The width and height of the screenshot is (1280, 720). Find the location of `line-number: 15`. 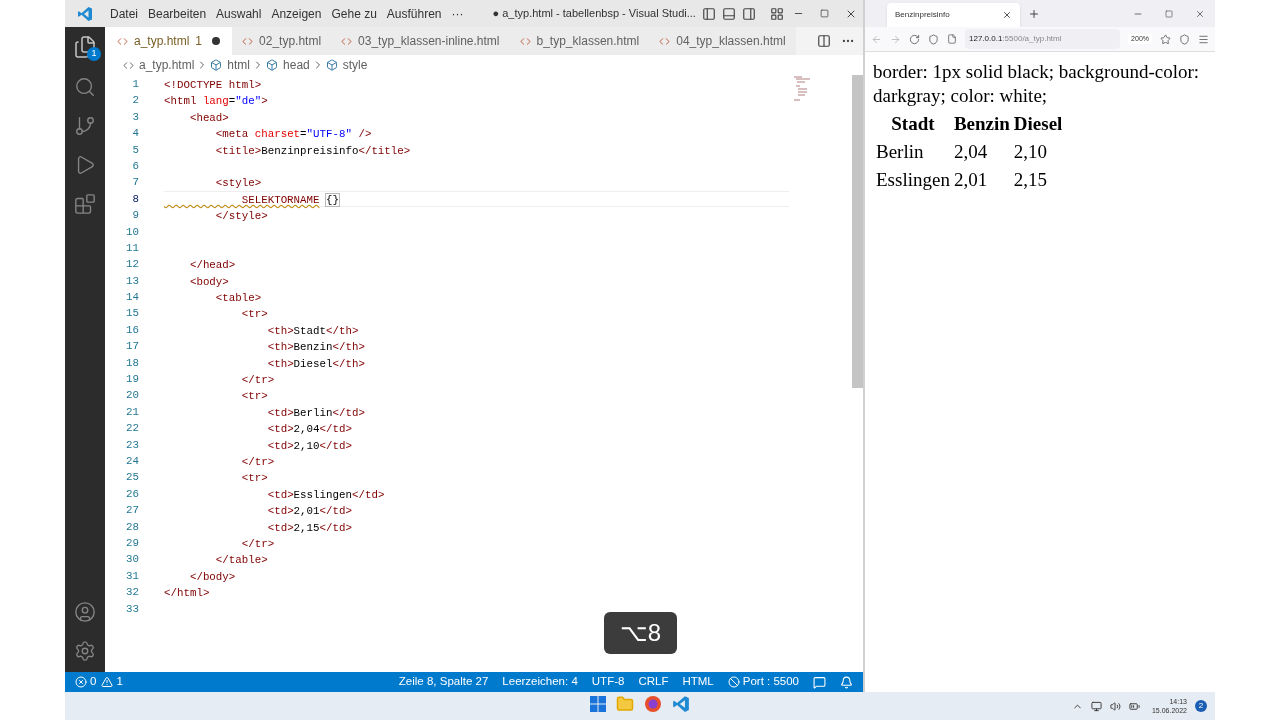

line-number: 15 is located at coordinates (132, 314).